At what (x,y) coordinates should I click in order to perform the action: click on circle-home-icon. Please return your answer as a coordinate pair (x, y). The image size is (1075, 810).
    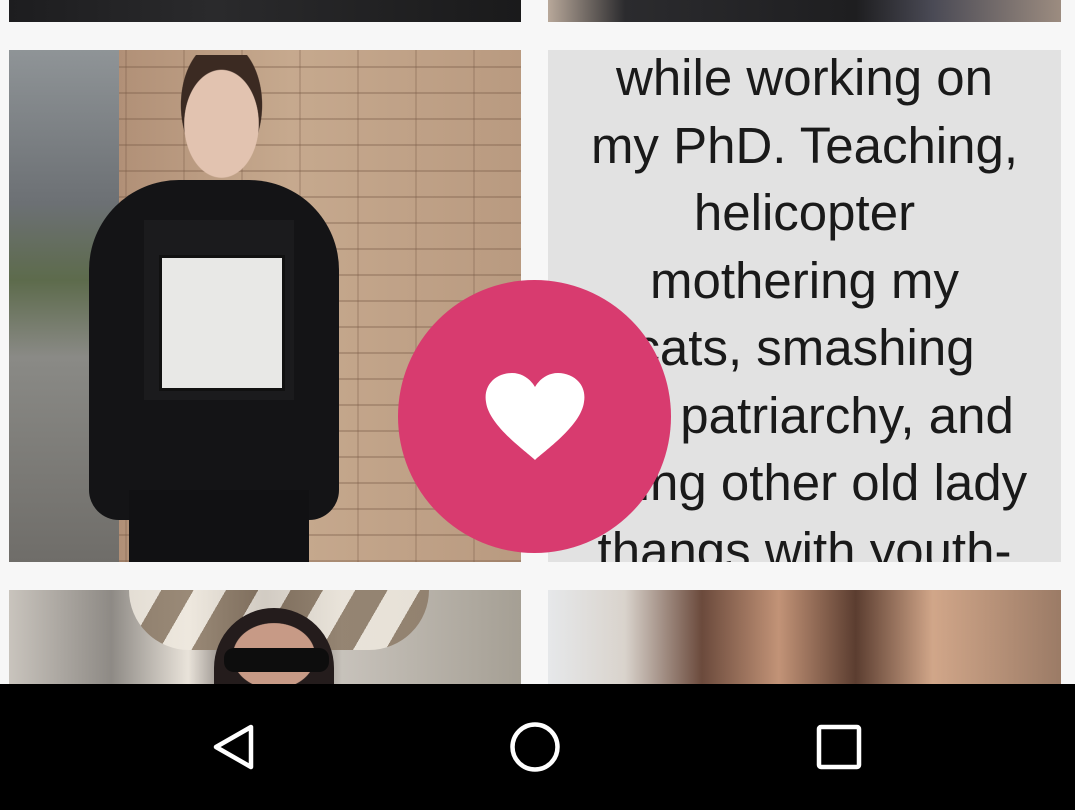
    Looking at the image, I should click on (535, 747).